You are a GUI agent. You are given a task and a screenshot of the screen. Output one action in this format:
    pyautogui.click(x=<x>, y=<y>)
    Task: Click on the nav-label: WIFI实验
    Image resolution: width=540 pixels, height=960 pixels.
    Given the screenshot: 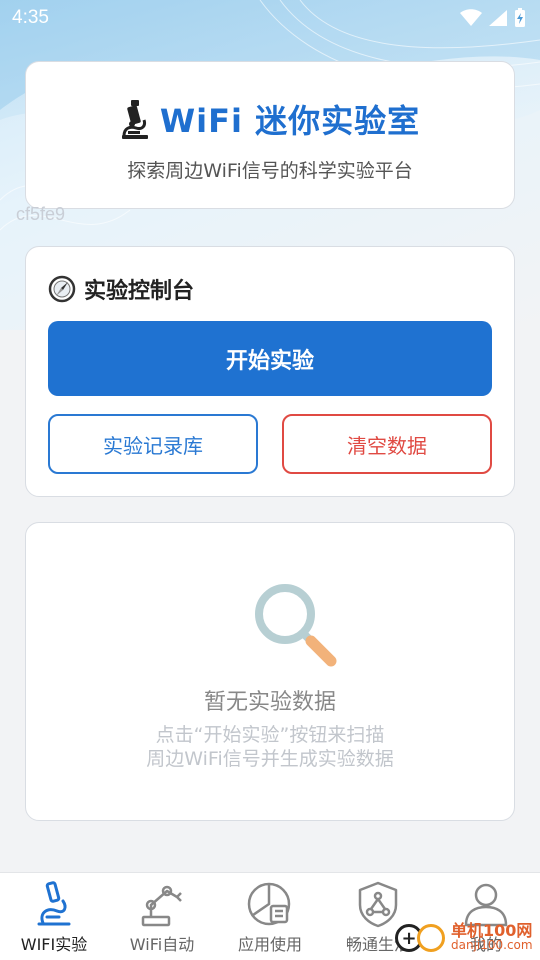 What is the action you would take?
    pyautogui.click(x=54, y=944)
    